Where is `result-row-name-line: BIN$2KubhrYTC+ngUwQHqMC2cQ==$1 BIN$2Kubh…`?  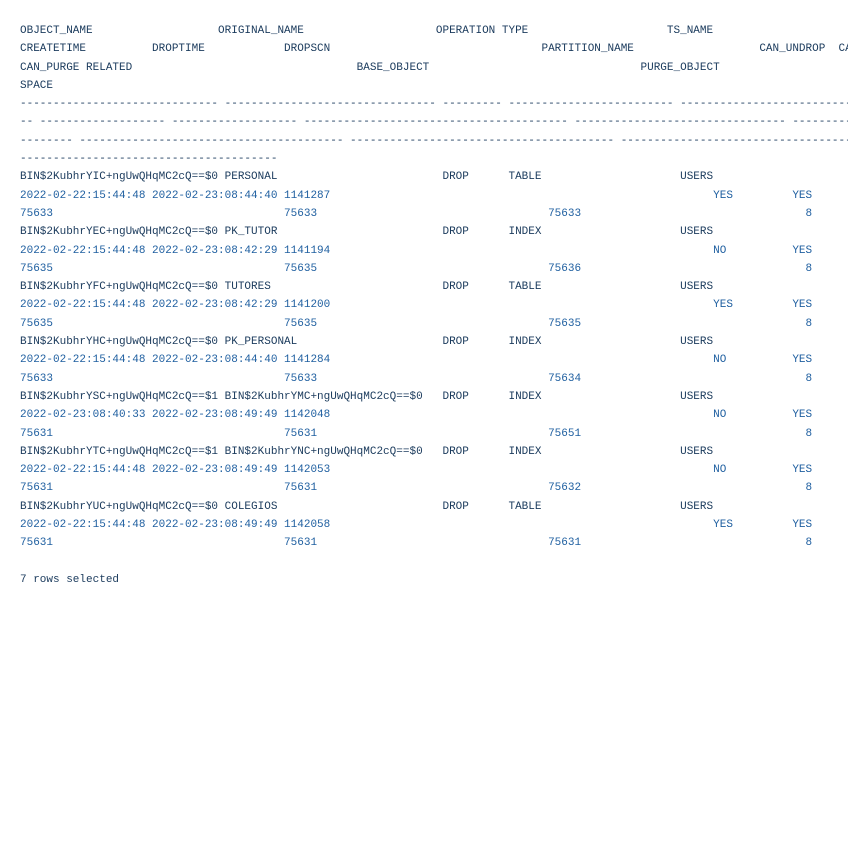
result-row-name-line: BIN$2KubhrYTC+ngUwQHqMC2cQ==$1 BIN$2Kubh… is located at coordinates (367, 451).